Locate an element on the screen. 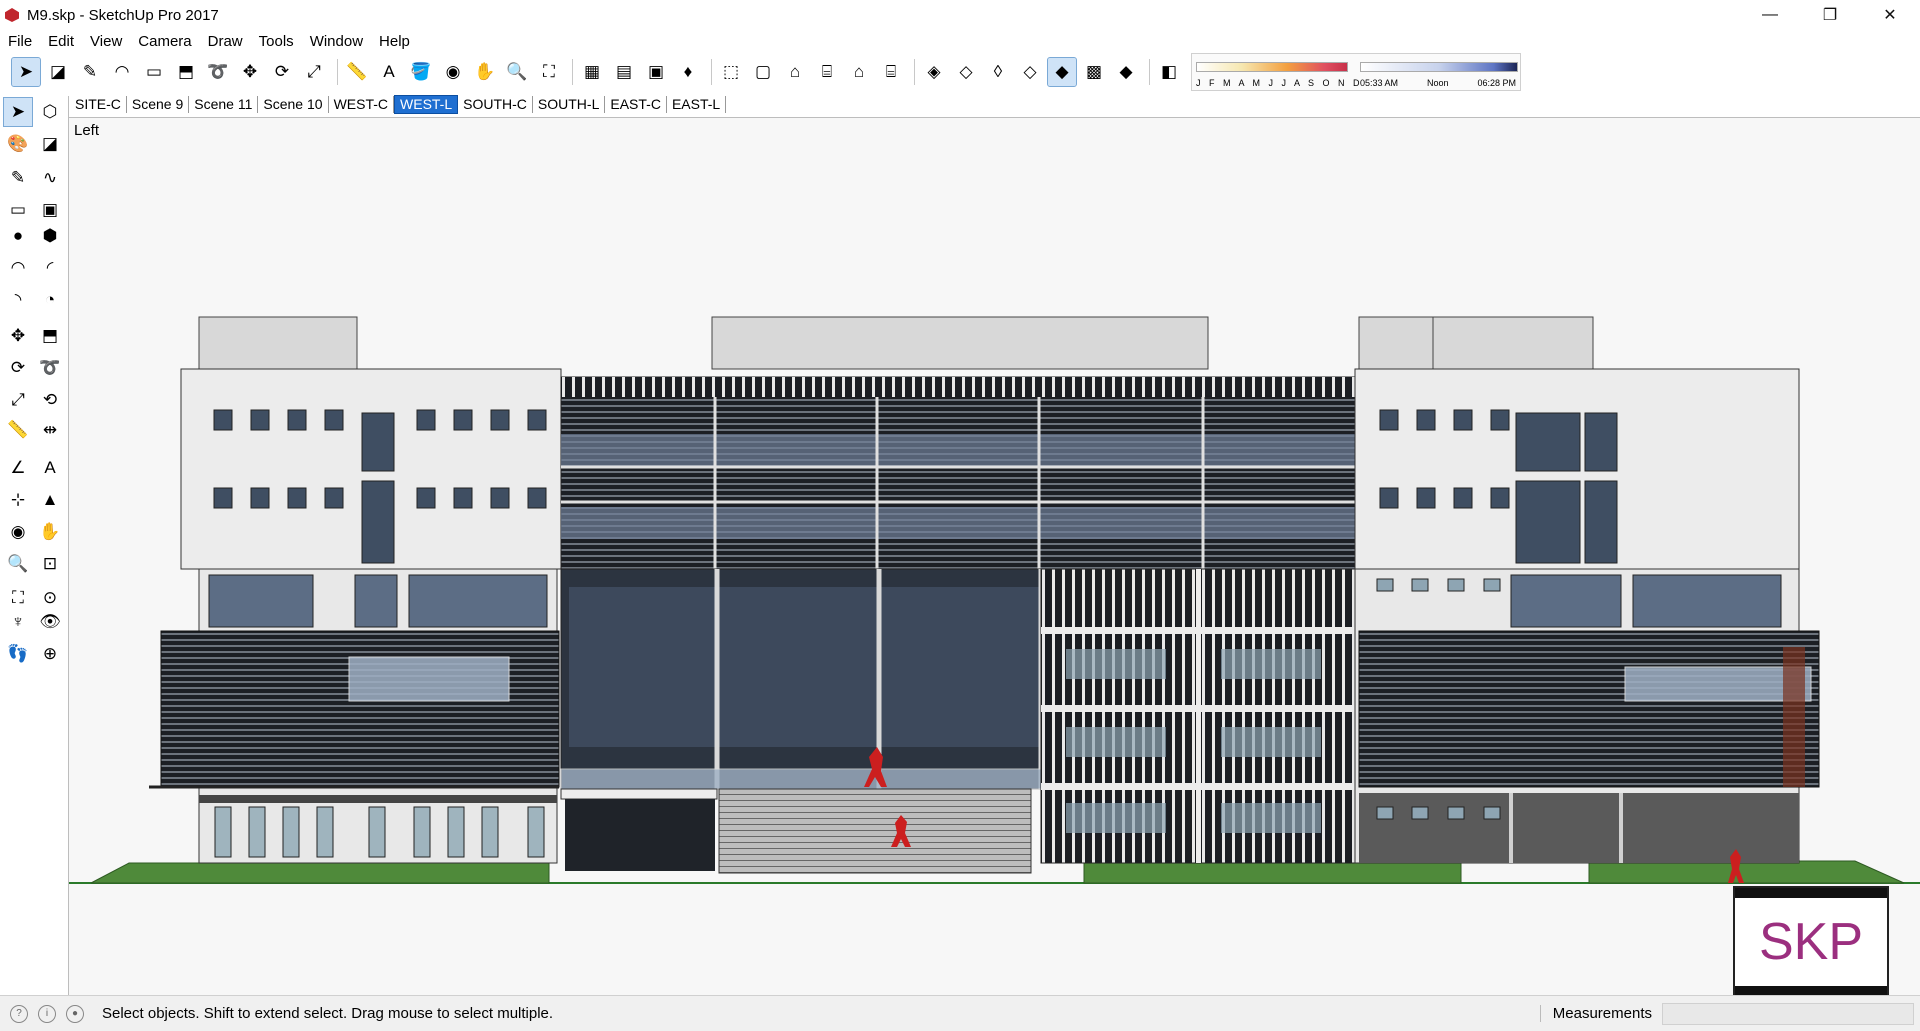  three-point-arc-icon: ◝ is located at coordinates (18, 300).